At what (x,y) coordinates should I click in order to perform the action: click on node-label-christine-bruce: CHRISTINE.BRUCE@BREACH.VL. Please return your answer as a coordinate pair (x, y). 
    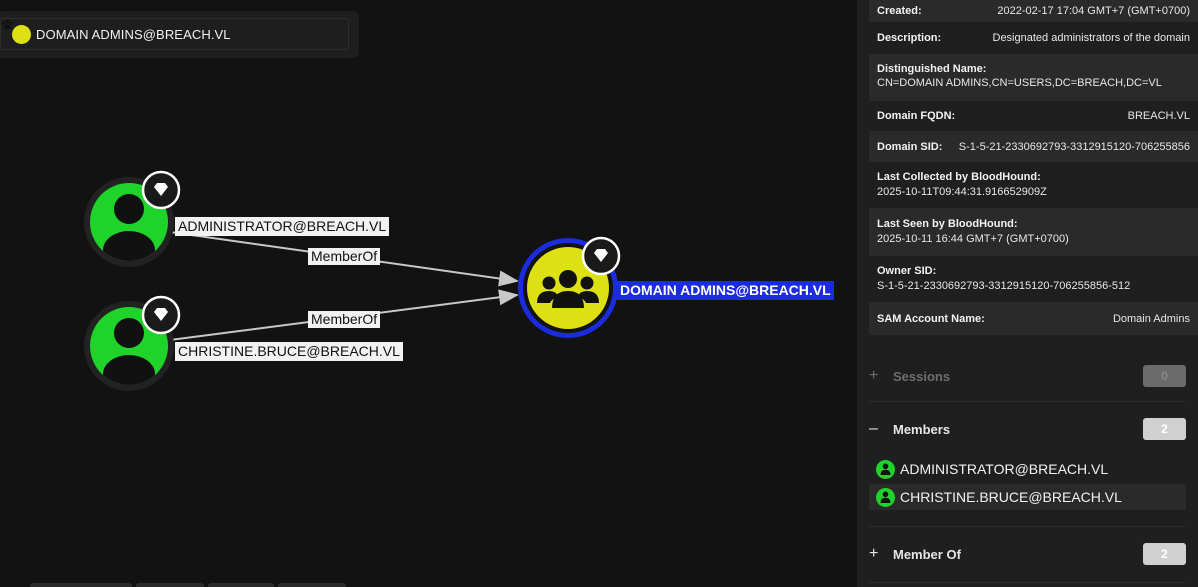
    Looking at the image, I should click on (289, 351).